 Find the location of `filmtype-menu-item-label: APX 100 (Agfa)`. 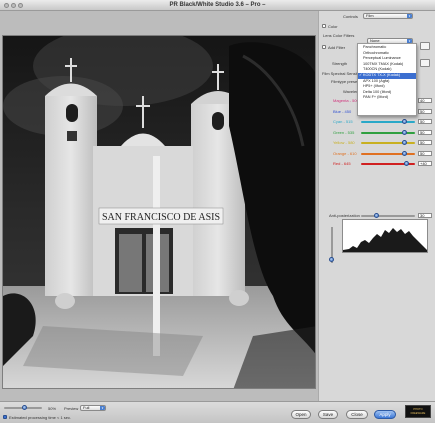

filmtype-menu-item-label: APX 100 (Agfa) is located at coordinates (376, 80).